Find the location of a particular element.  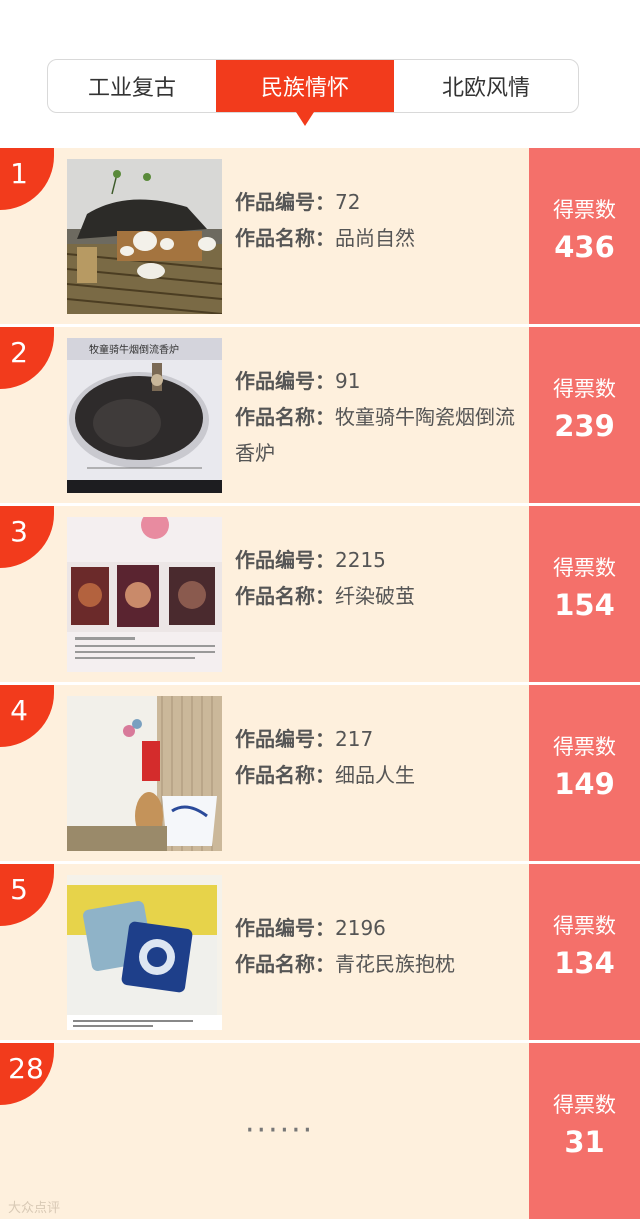

rank-badge: 3 is located at coordinates (27, 537).